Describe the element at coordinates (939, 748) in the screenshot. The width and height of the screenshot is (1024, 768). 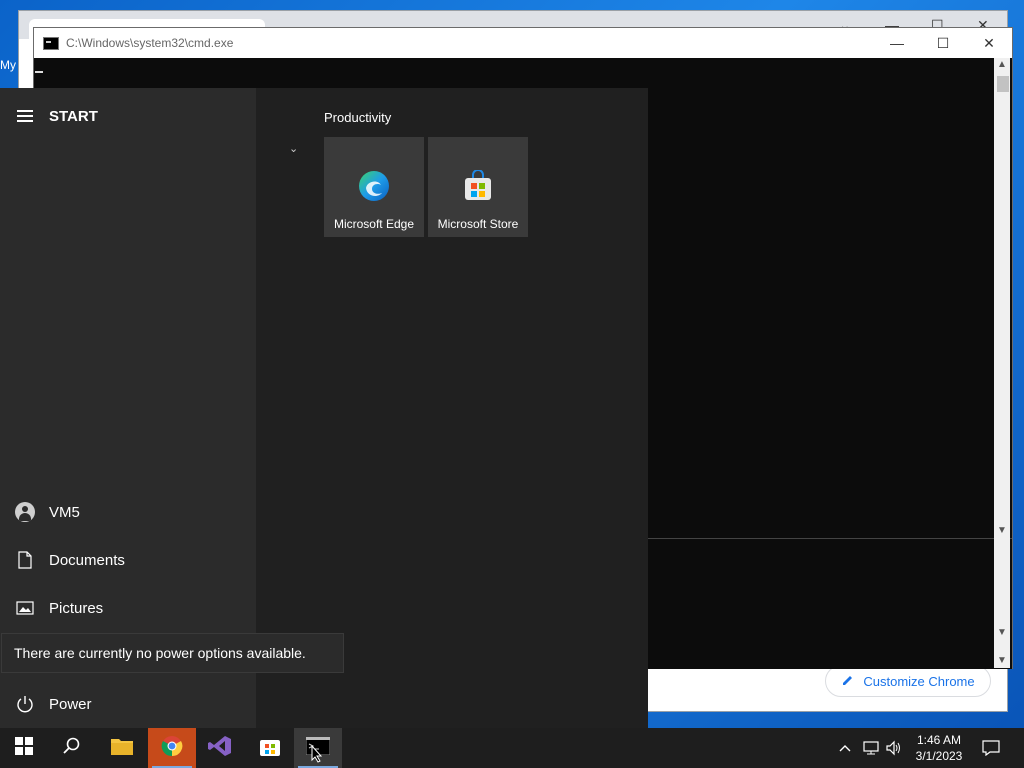
I see `clock: 1:46 AM 3/1/2023` at that location.